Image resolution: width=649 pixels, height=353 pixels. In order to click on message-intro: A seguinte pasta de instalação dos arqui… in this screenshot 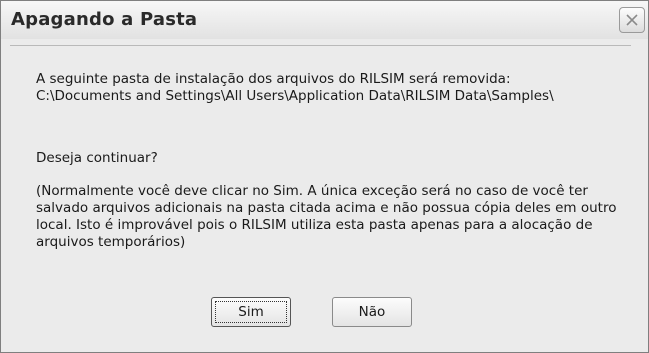, I will do `click(273, 79)`.